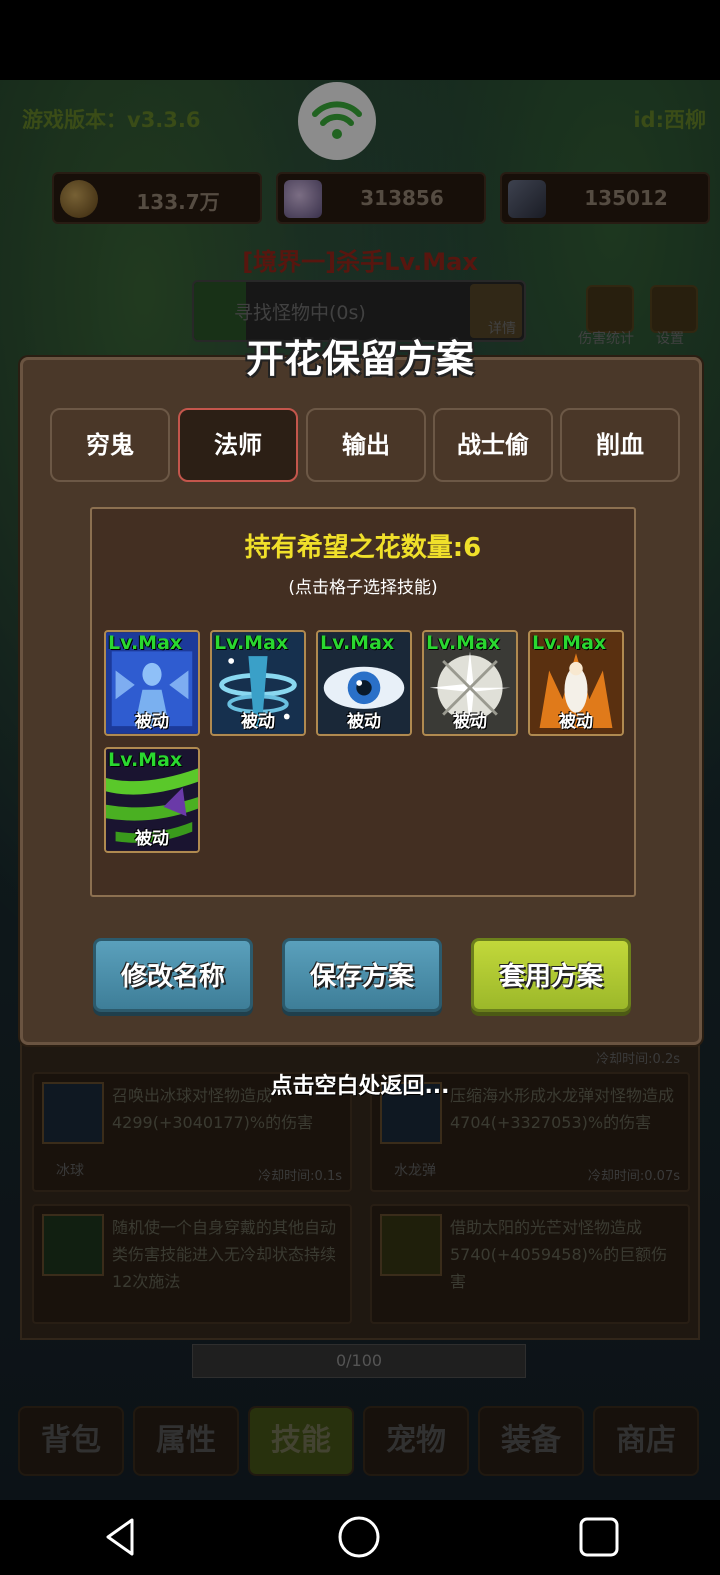 This screenshot has width=720, height=1575. Describe the element at coordinates (173, 975) in the screenshot. I see `rename-button: 修改名称` at that location.